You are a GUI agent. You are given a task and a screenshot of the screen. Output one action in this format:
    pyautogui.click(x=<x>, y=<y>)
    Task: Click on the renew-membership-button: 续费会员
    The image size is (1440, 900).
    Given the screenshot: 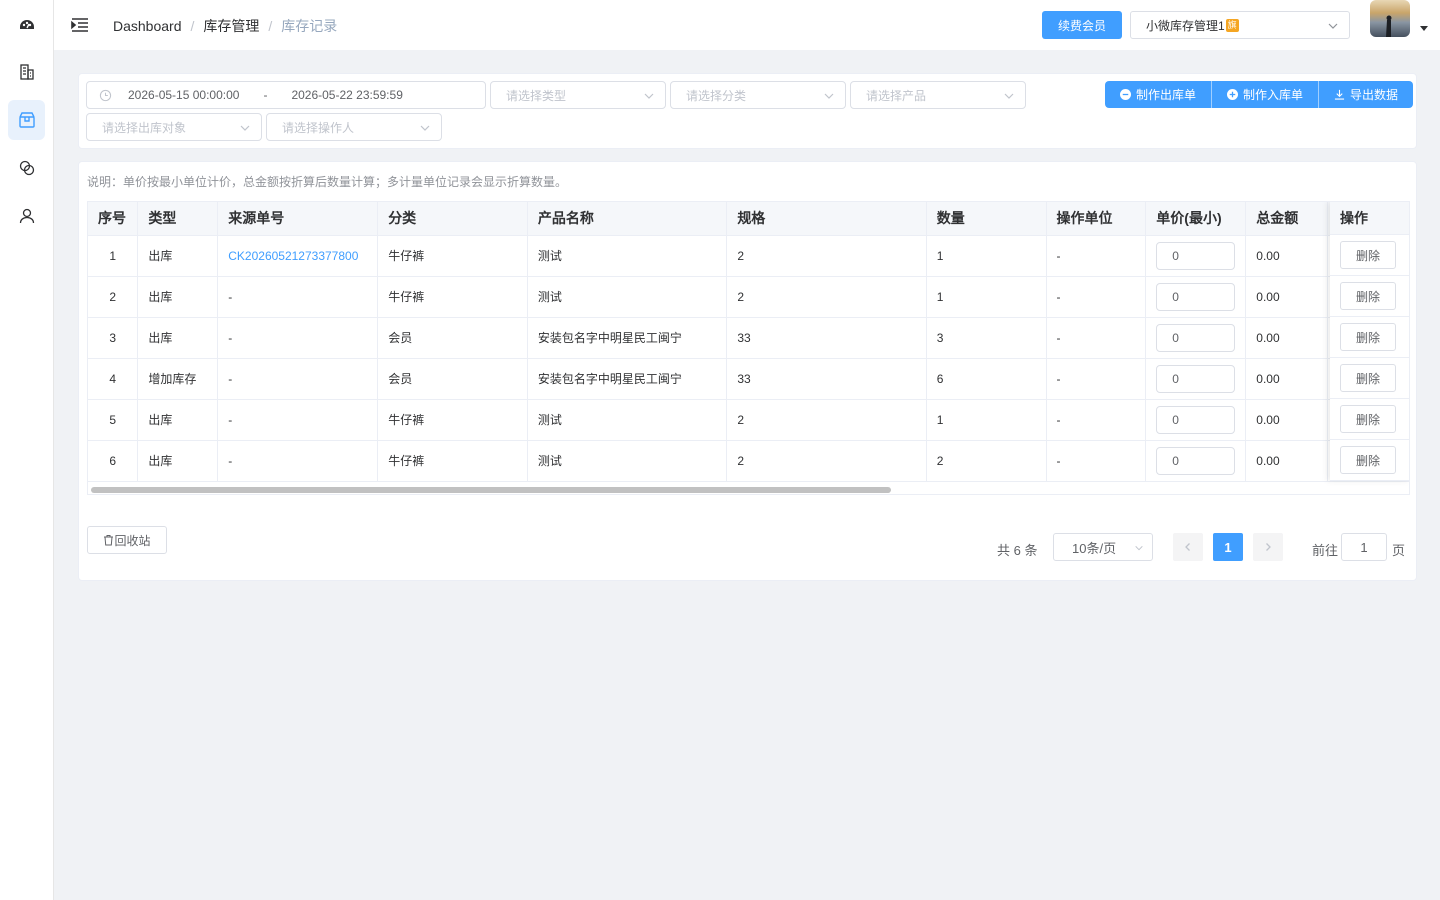 What is the action you would take?
    pyautogui.click(x=1082, y=25)
    